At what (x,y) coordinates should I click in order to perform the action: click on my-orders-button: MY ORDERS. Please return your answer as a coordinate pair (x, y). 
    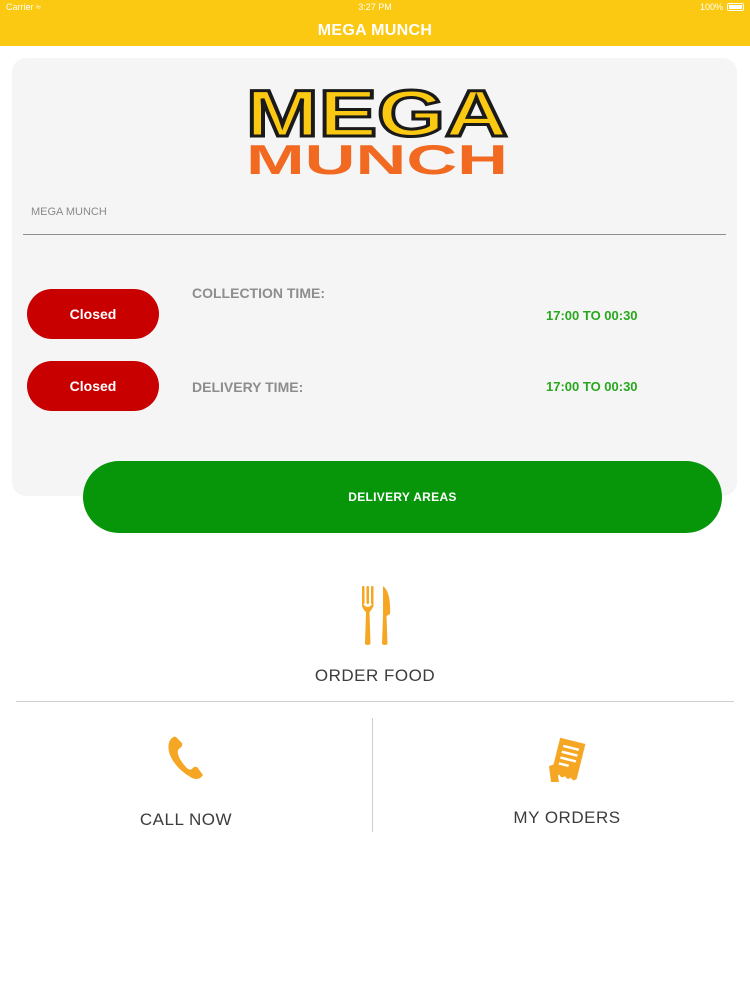
    Looking at the image, I should click on (567, 782).